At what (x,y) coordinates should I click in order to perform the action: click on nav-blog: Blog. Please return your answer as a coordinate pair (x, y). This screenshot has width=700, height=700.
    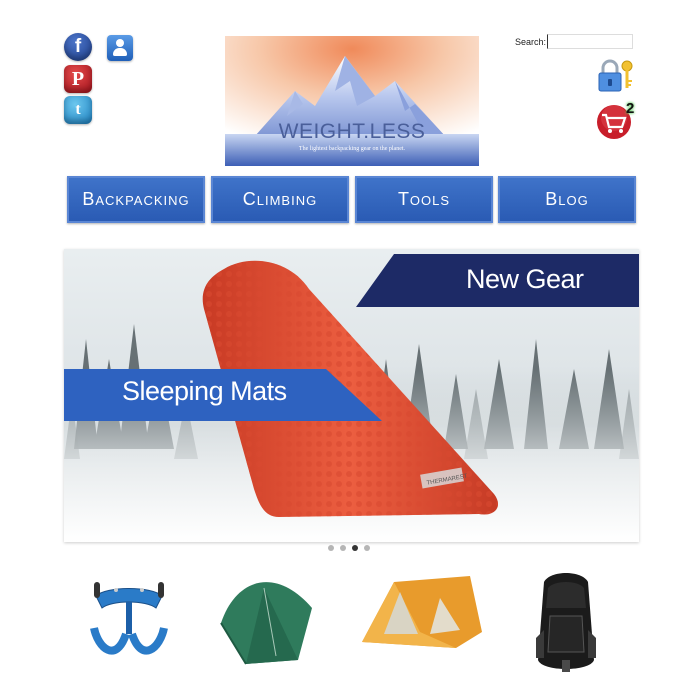
    Looking at the image, I should click on (567, 199).